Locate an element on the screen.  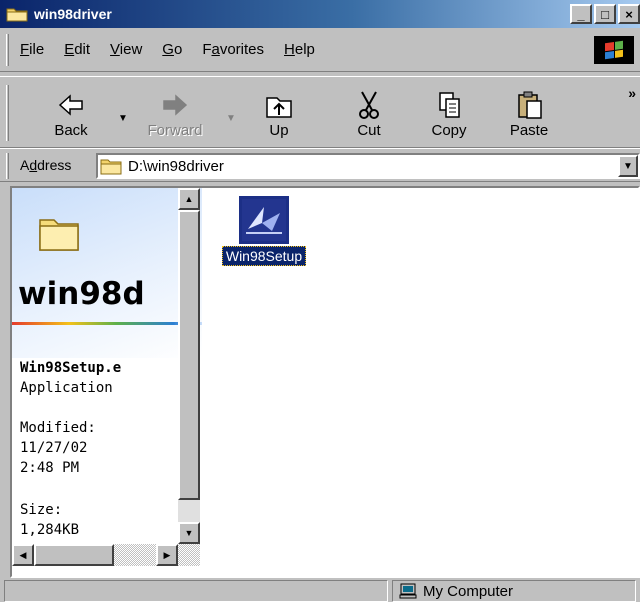
back-button: Back is located at coordinates (71, 113).